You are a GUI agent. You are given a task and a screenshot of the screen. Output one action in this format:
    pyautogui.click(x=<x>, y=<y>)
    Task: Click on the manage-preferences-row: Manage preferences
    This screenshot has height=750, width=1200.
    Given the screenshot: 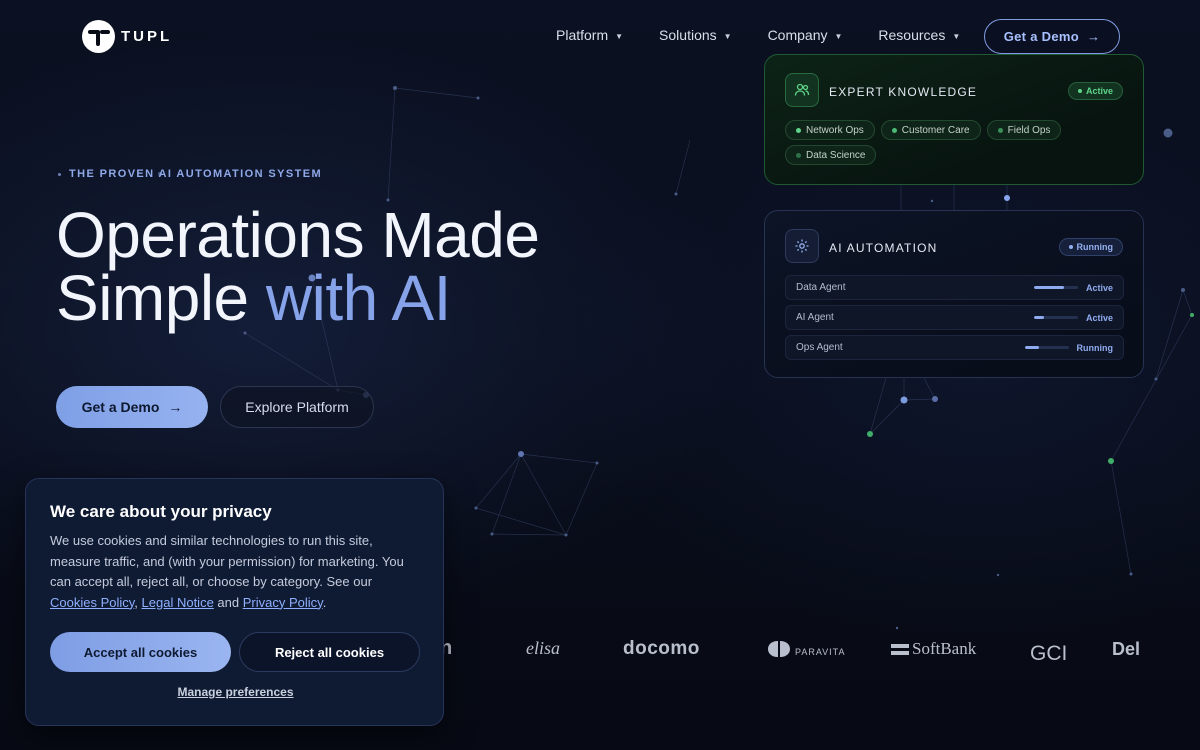 What is the action you would take?
    pyautogui.click(x=235, y=692)
    